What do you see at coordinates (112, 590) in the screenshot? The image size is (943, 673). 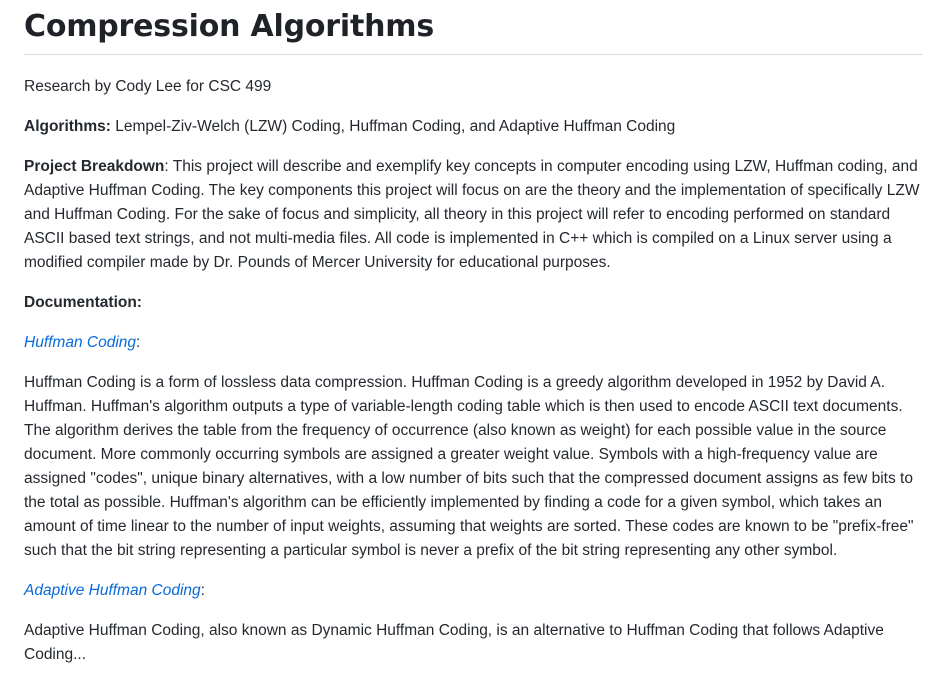 I see `adaptive-huffman-coding-link: Adaptive Huffman Coding` at bounding box center [112, 590].